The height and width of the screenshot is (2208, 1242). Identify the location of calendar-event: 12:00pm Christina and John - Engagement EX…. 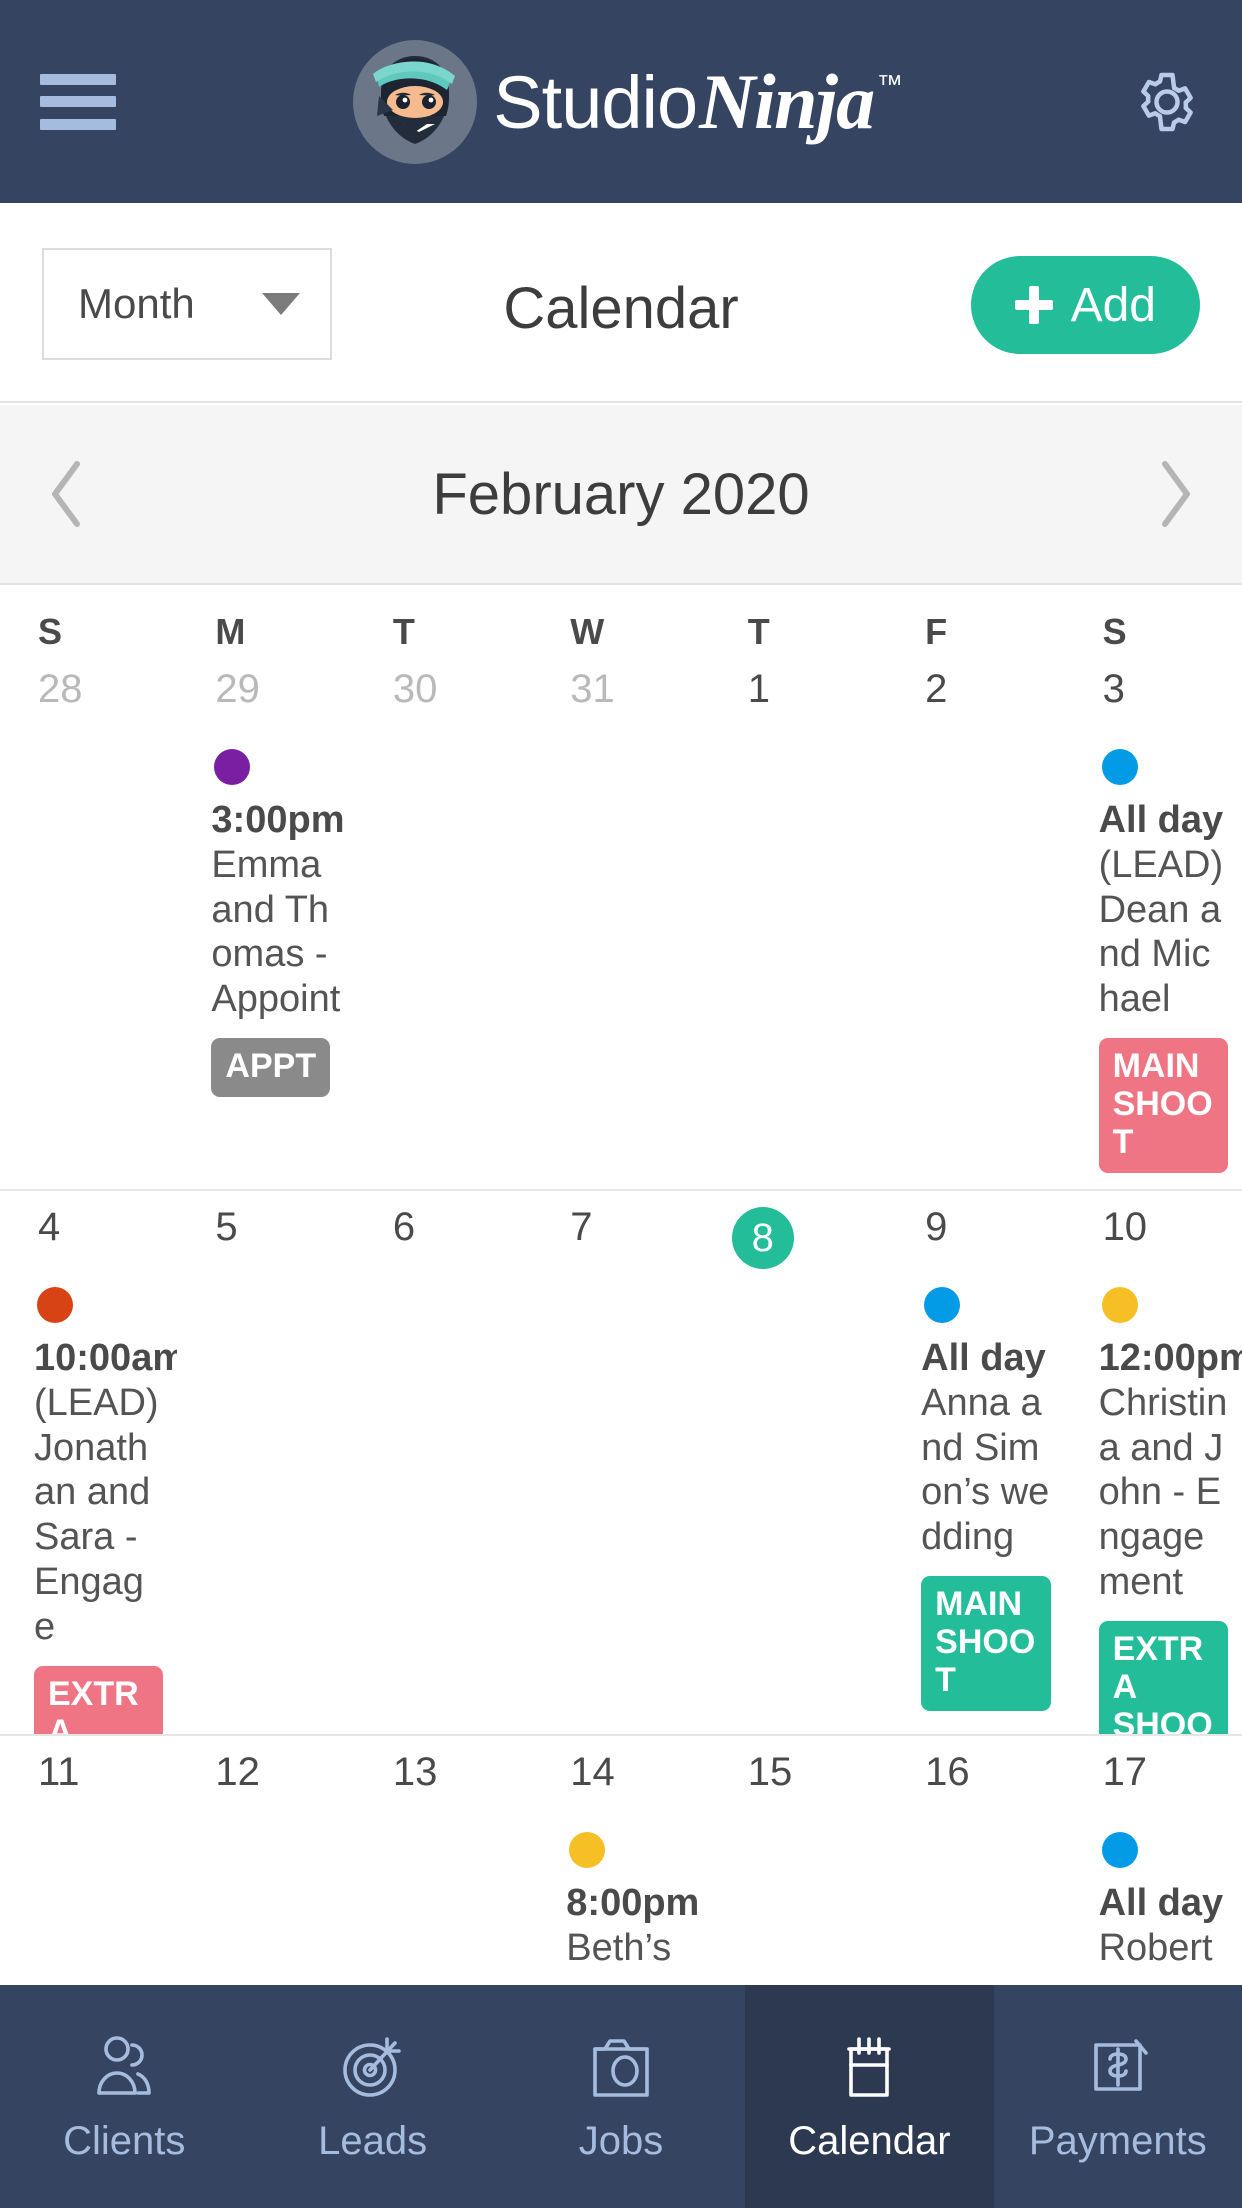
(1153, 1510).